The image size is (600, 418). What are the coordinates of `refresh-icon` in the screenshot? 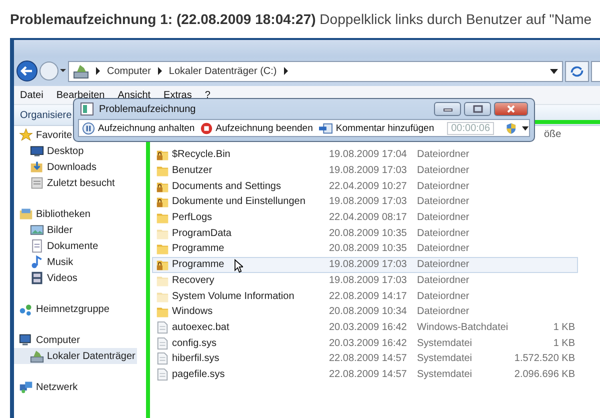 It's located at (577, 71).